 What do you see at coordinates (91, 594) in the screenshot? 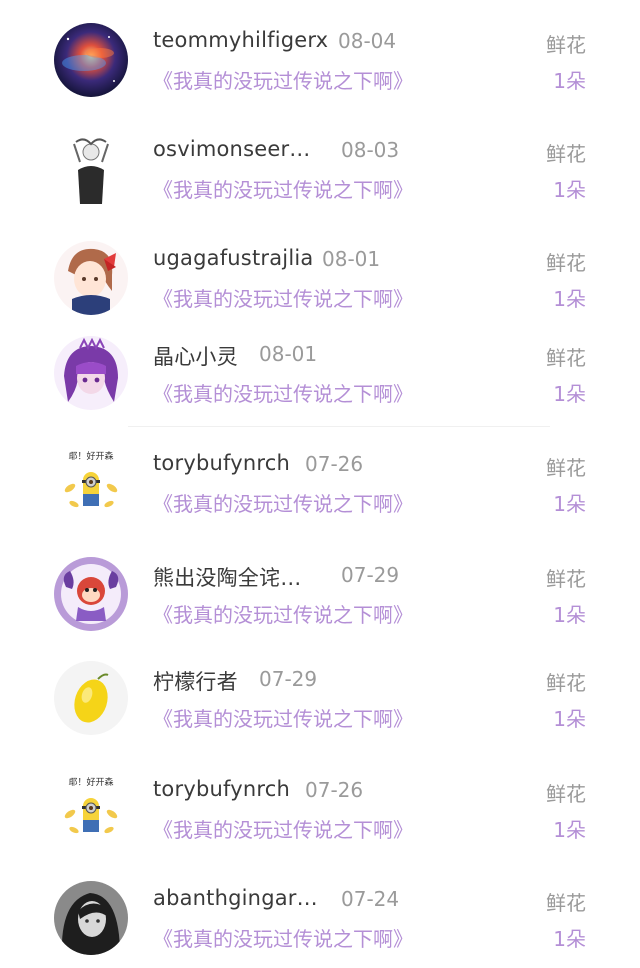
I see `cartoon-monkey-avatar` at bounding box center [91, 594].